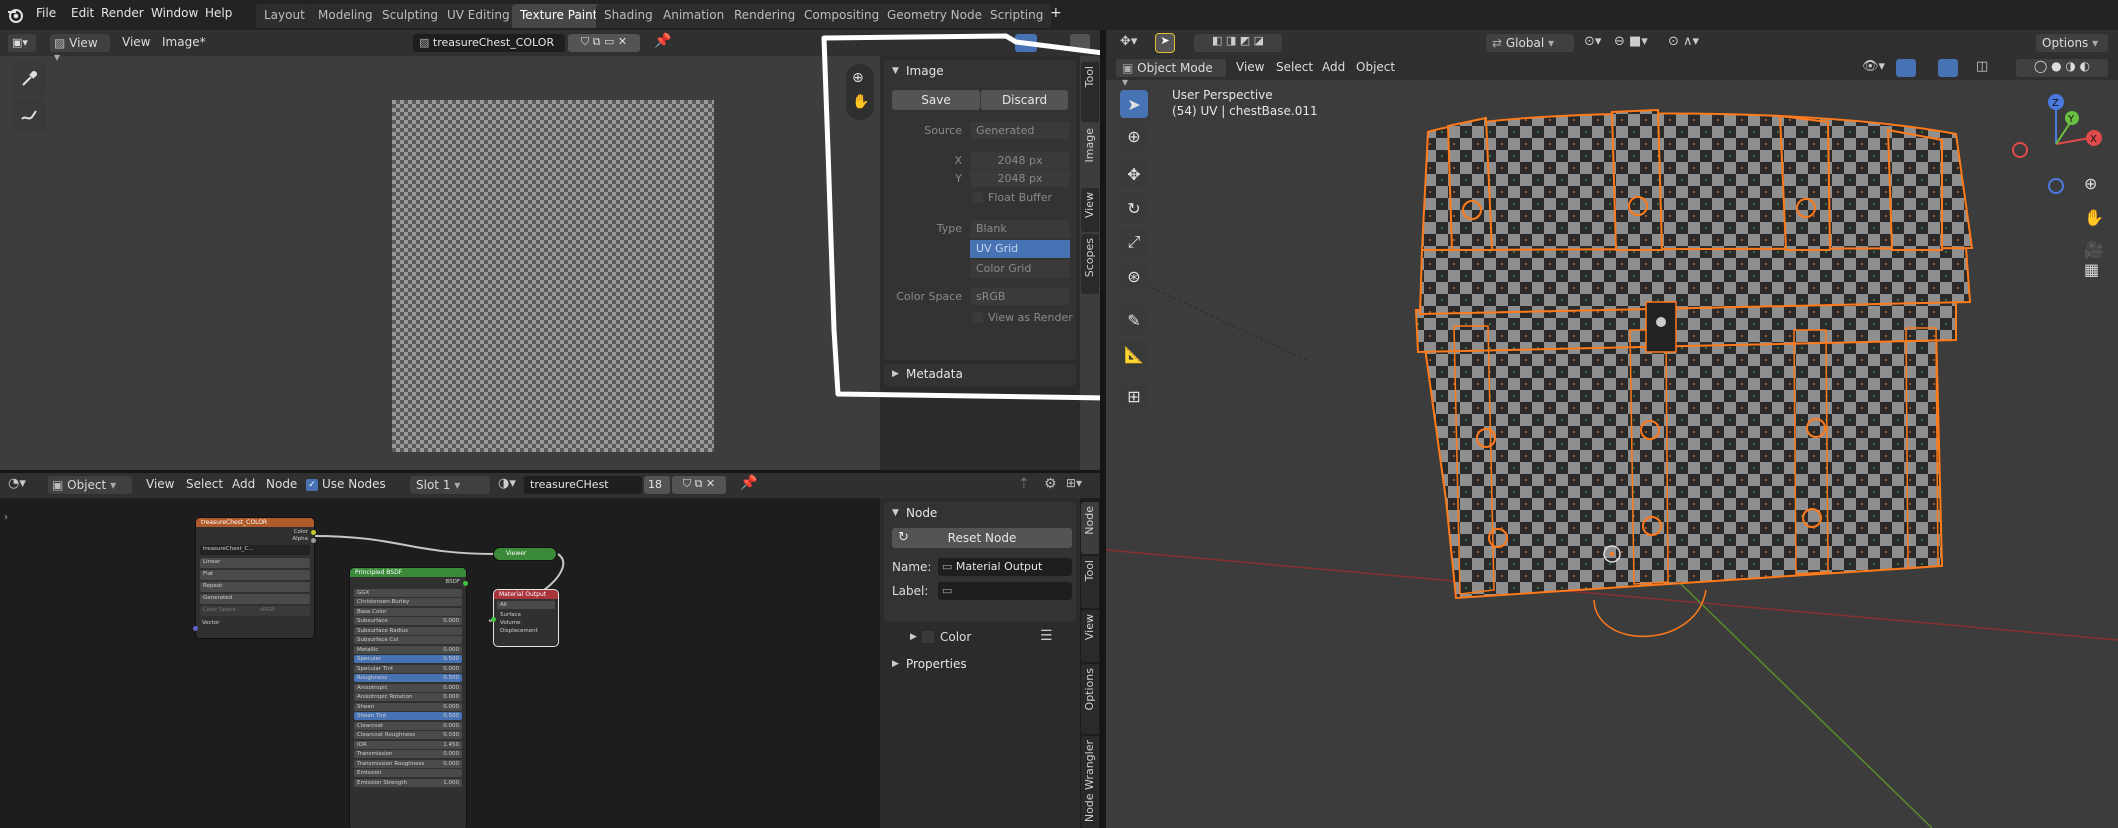 Image resolution: width=2118 pixels, height=828 pixels. Describe the element at coordinates (1134, 174) in the screenshot. I see `move-tool-button: ✥` at that location.